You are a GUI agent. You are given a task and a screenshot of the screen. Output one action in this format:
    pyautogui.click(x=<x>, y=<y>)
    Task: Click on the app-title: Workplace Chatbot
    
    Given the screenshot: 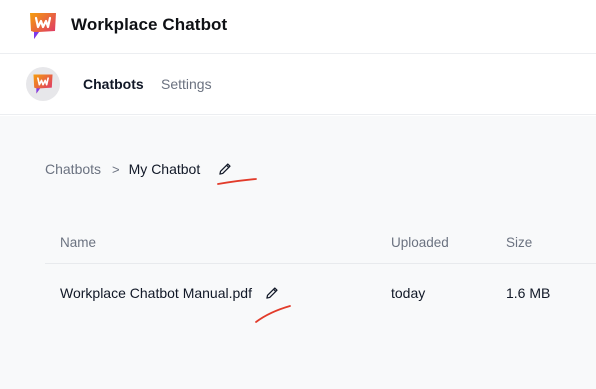 What is the action you would take?
    pyautogui.click(x=149, y=24)
    